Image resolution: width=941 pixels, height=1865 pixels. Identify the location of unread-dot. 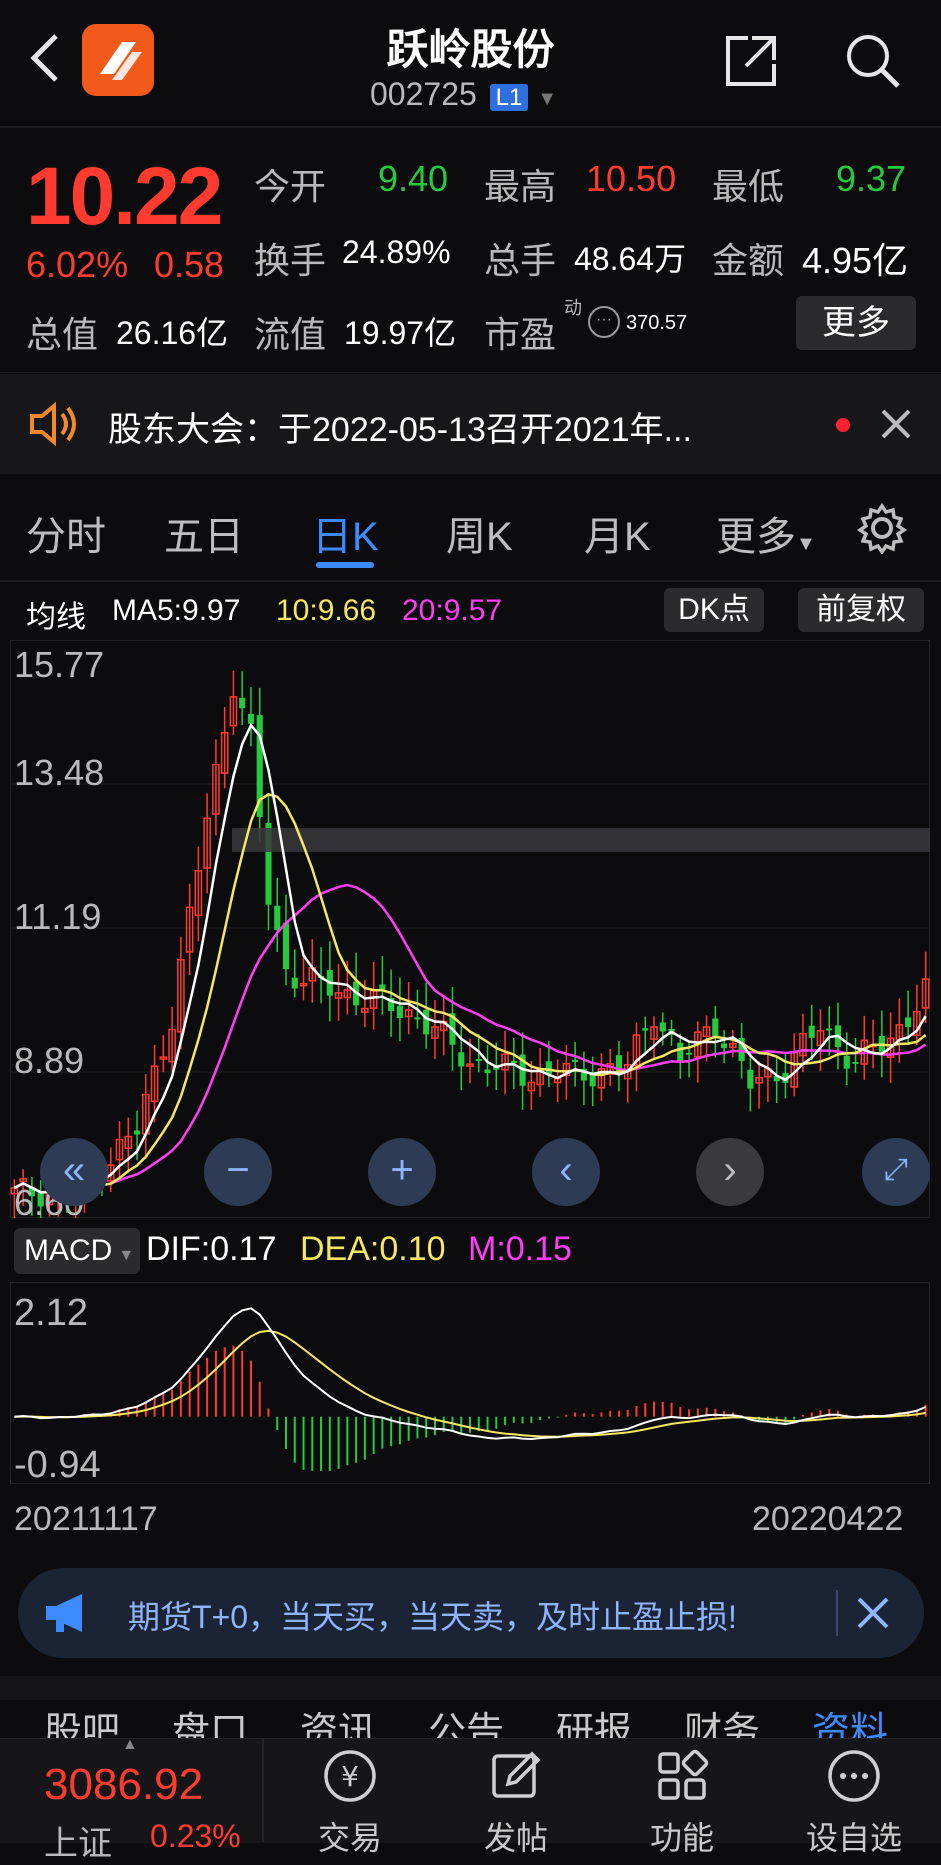
(843, 425).